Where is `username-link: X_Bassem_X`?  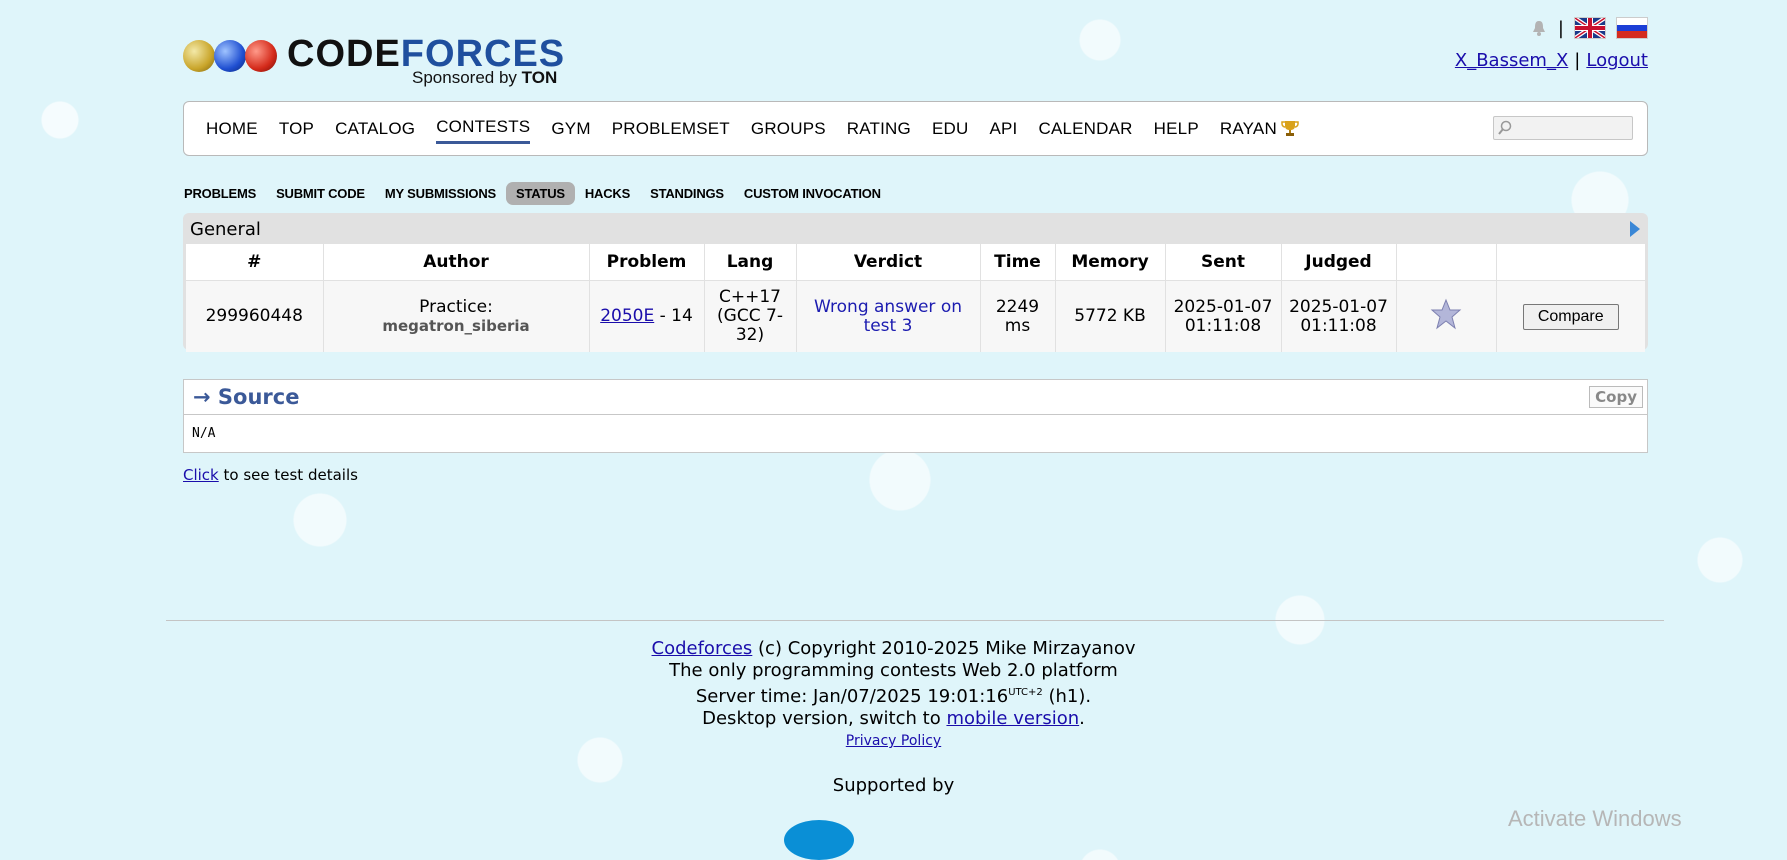
username-link: X_Bassem_X is located at coordinates (1511, 60).